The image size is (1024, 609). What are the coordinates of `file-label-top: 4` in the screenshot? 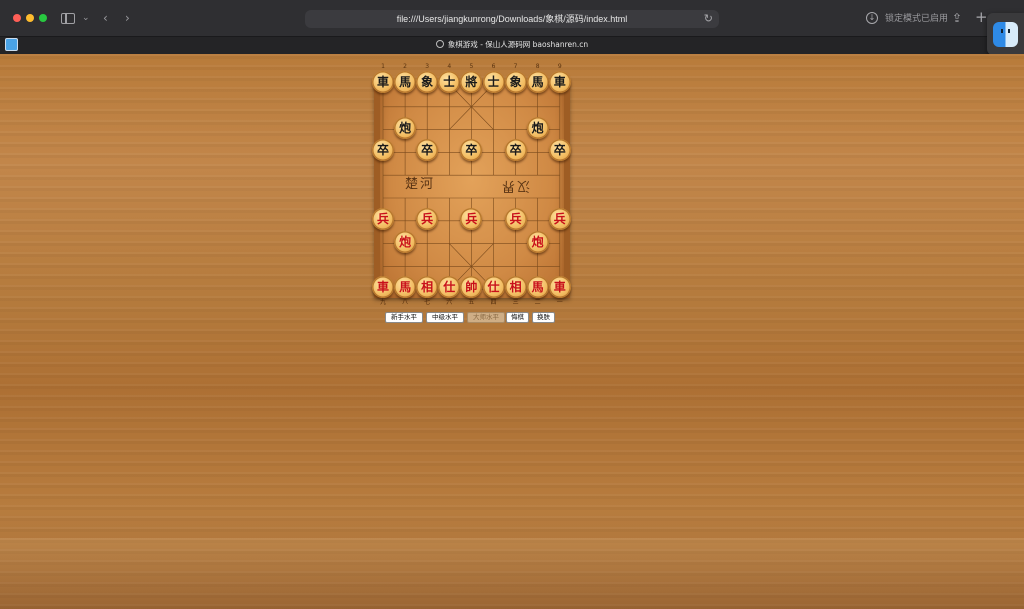 It's located at (449, 66).